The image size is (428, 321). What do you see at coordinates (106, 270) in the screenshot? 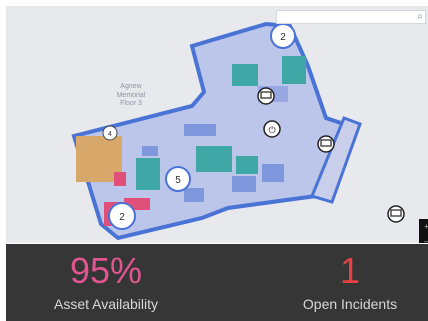
I see `asset-availability-value: 95%` at bounding box center [106, 270].